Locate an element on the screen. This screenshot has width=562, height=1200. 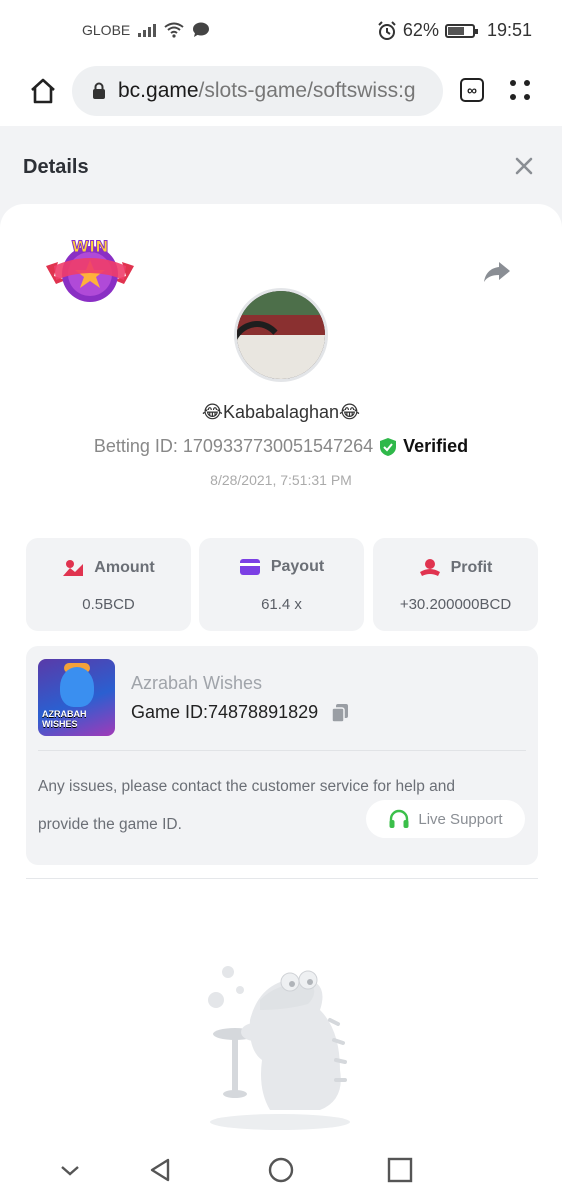
address-bar: bc.game/slots-game/softswiss:g is located at coordinates (257, 91).